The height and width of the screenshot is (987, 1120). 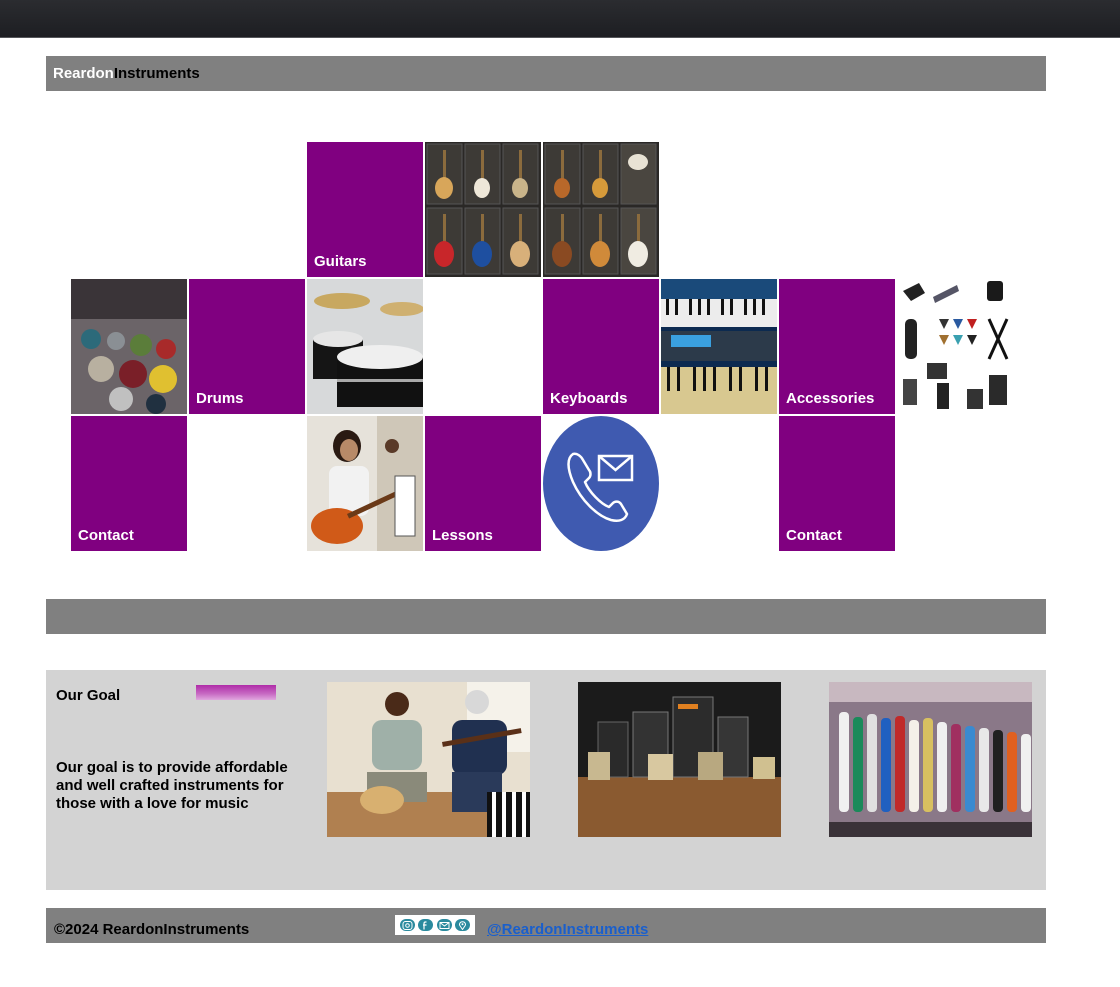 What do you see at coordinates (589, 398) in the screenshot?
I see `keyboards-label: Keyboards` at bounding box center [589, 398].